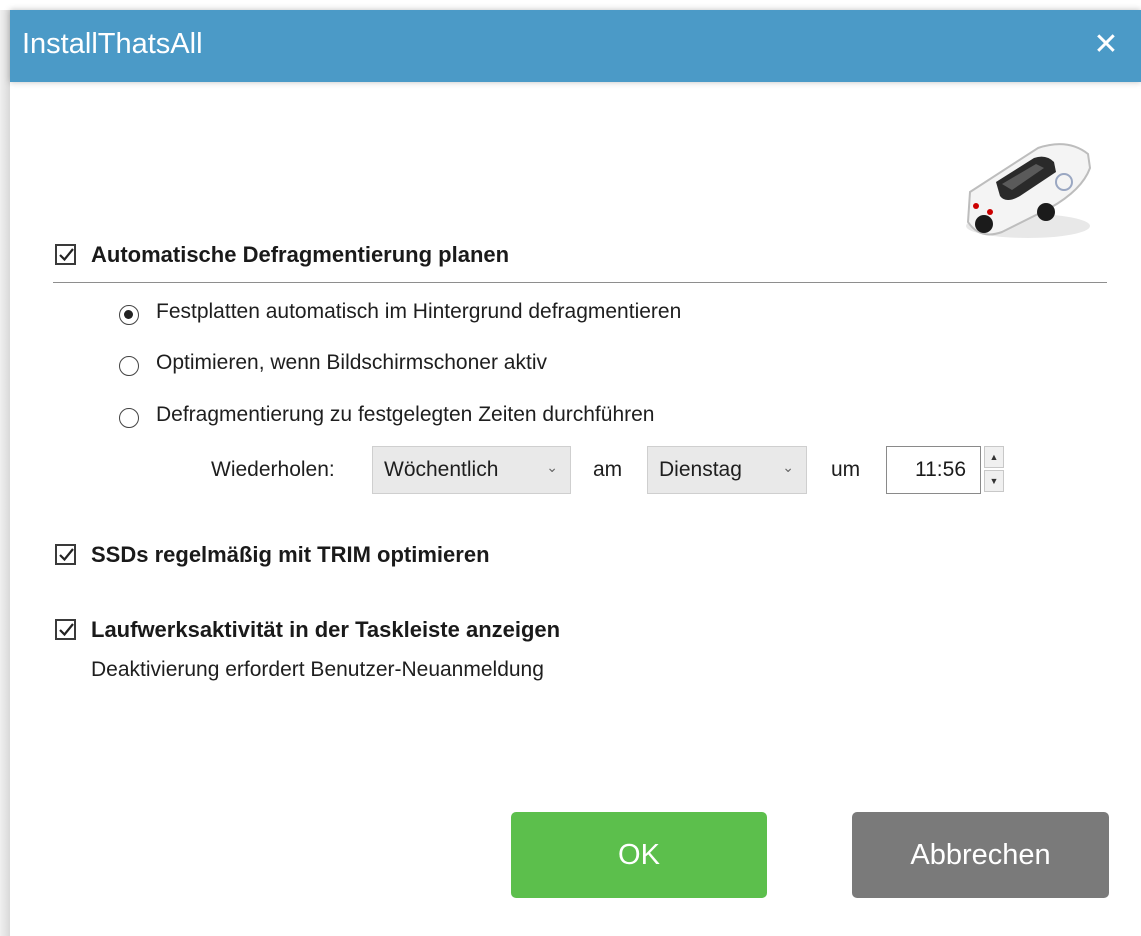 The width and height of the screenshot is (1141, 936). I want to click on window-edge, so click(5, 473).